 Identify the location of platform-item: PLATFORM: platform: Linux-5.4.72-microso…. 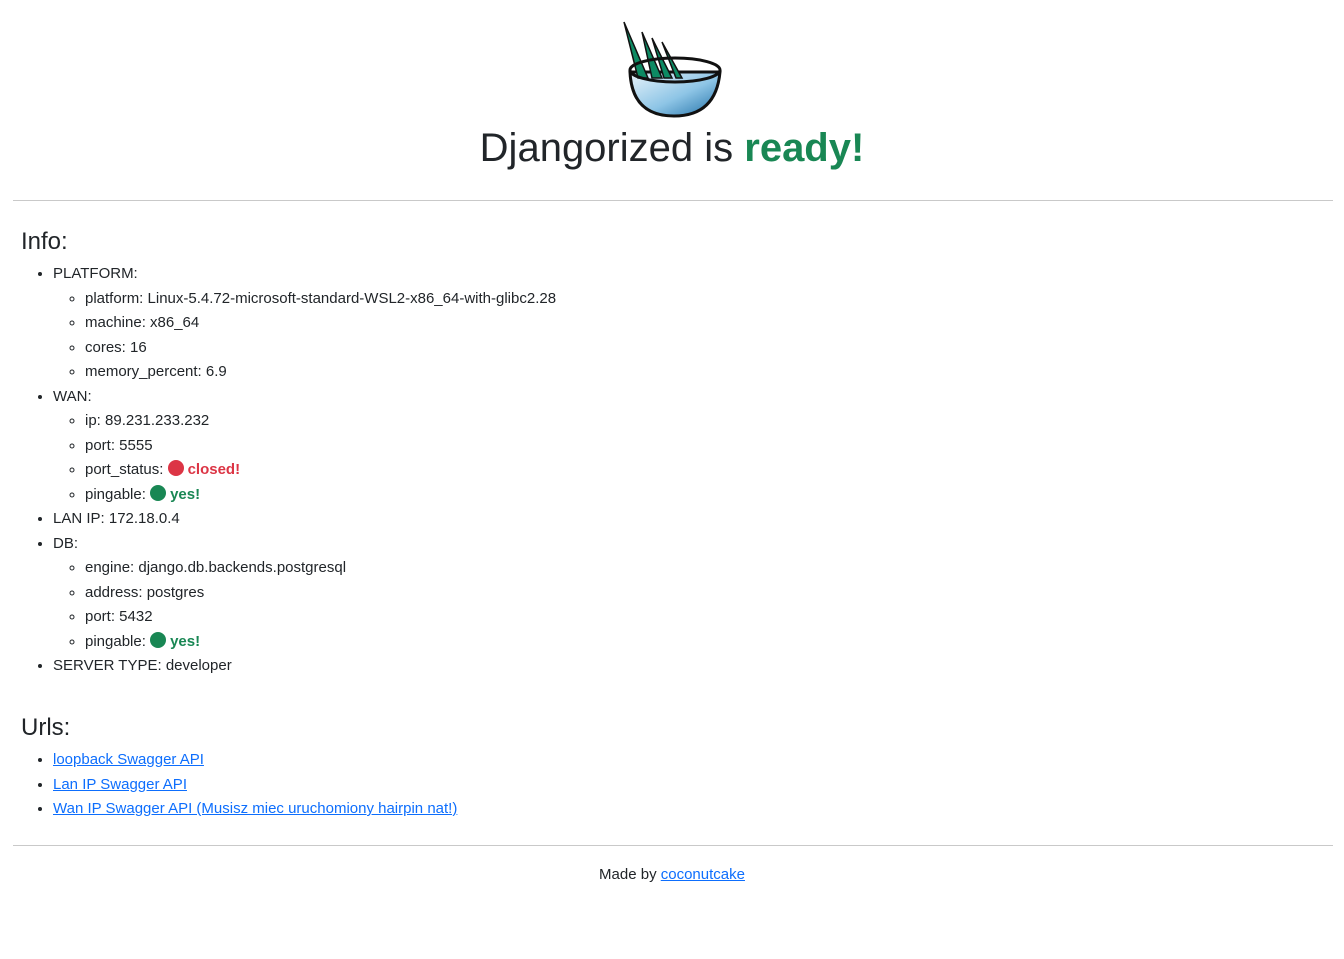
(304, 323).